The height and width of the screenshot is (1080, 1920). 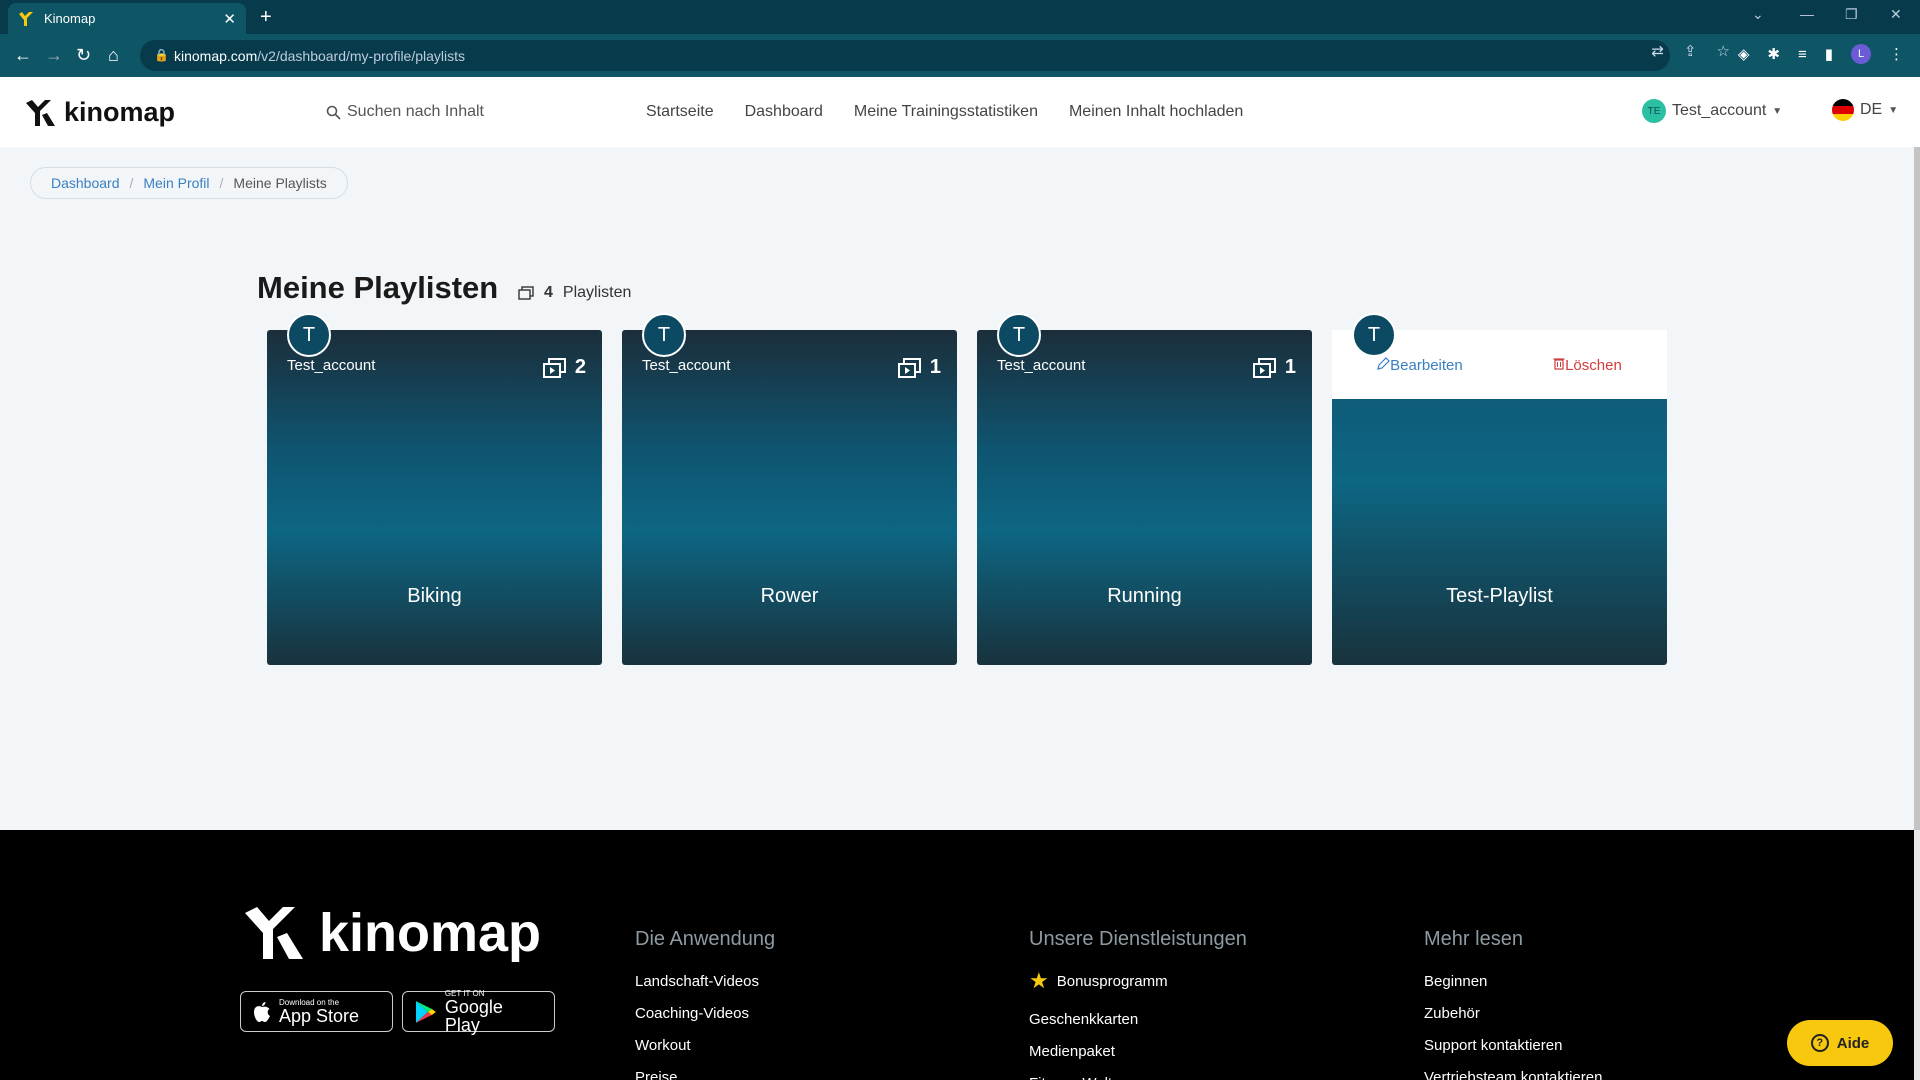 What do you see at coordinates (1829, 54) in the screenshot?
I see `side-panel-icon: ▮` at bounding box center [1829, 54].